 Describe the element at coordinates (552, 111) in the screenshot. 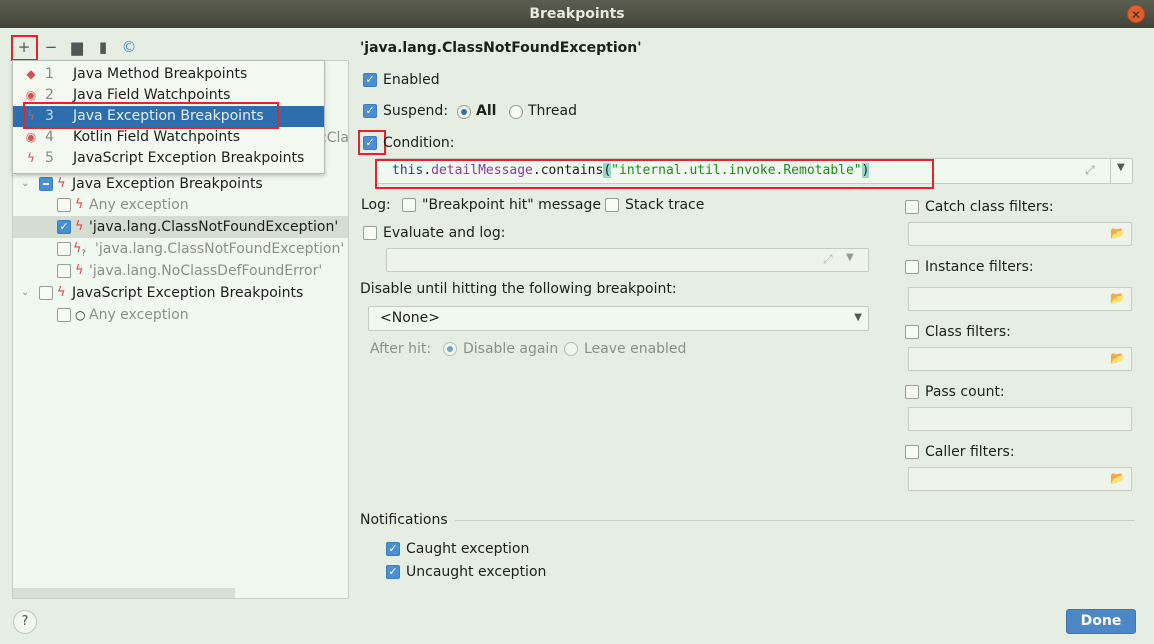

I see `suspend-thread-label: Thread` at that location.